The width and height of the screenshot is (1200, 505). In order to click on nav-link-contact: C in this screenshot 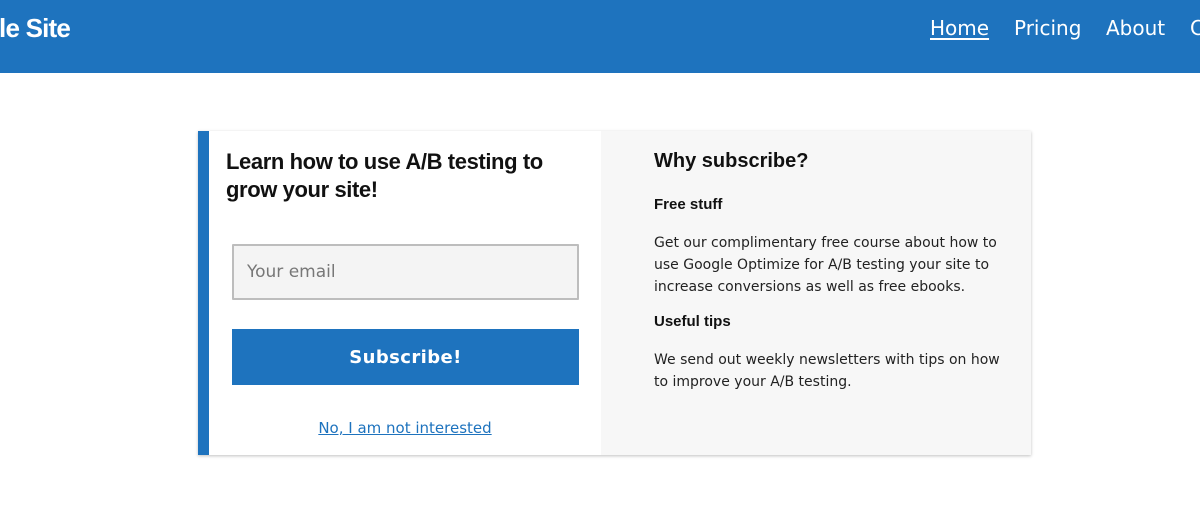, I will do `click(1195, 28)`.